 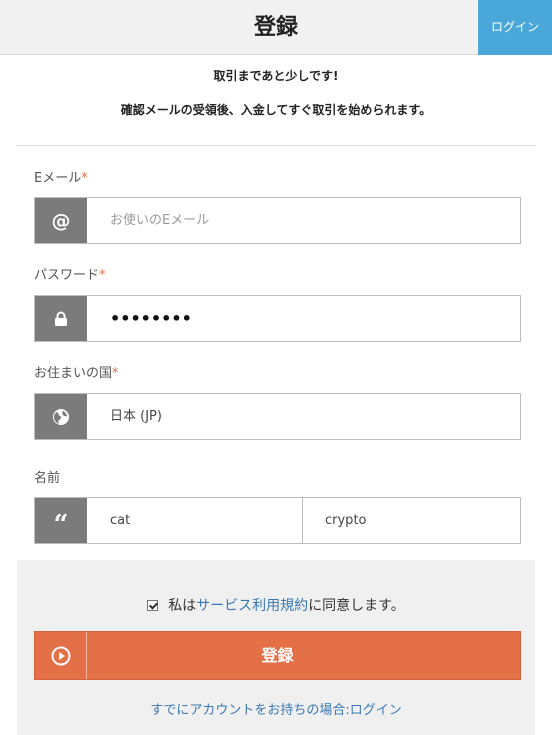 I want to click on intro-line-1: 取引まであと少しです!, so click(x=276, y=76).